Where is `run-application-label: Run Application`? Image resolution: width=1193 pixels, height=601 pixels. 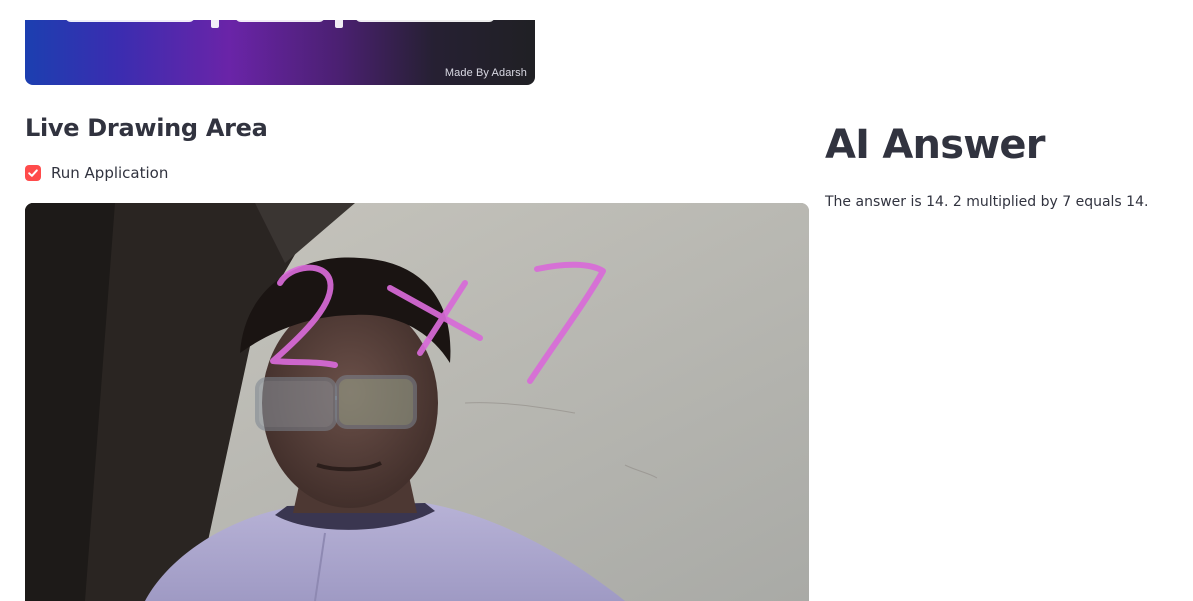
run-application-label: Run Application is located at coordinates (110, 173).